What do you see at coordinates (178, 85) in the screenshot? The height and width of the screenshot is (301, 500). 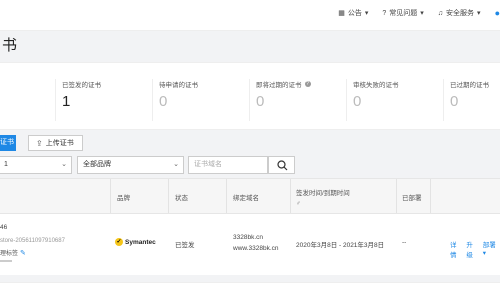 I see `stat-label: 待申请的证书` at bounding box center [178, 85].